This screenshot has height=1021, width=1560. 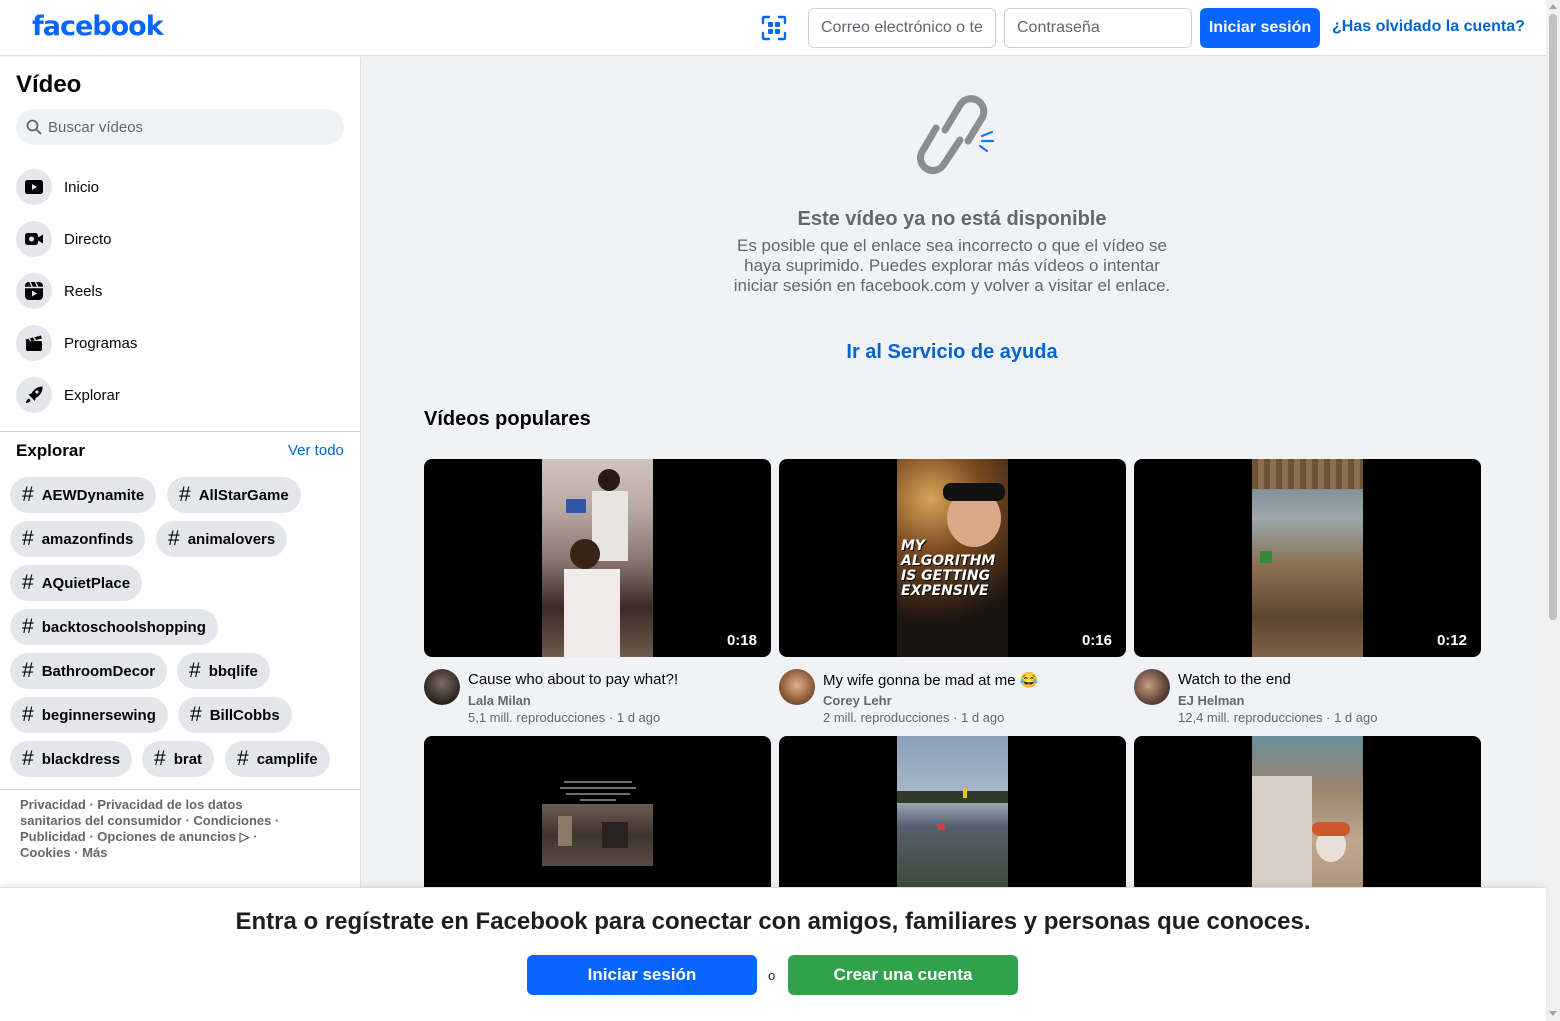 What do you see at coordinates (244, 715) in the screenshot?
I see `hashtag-label: BillCobbs` at bounding box center [244, 715].